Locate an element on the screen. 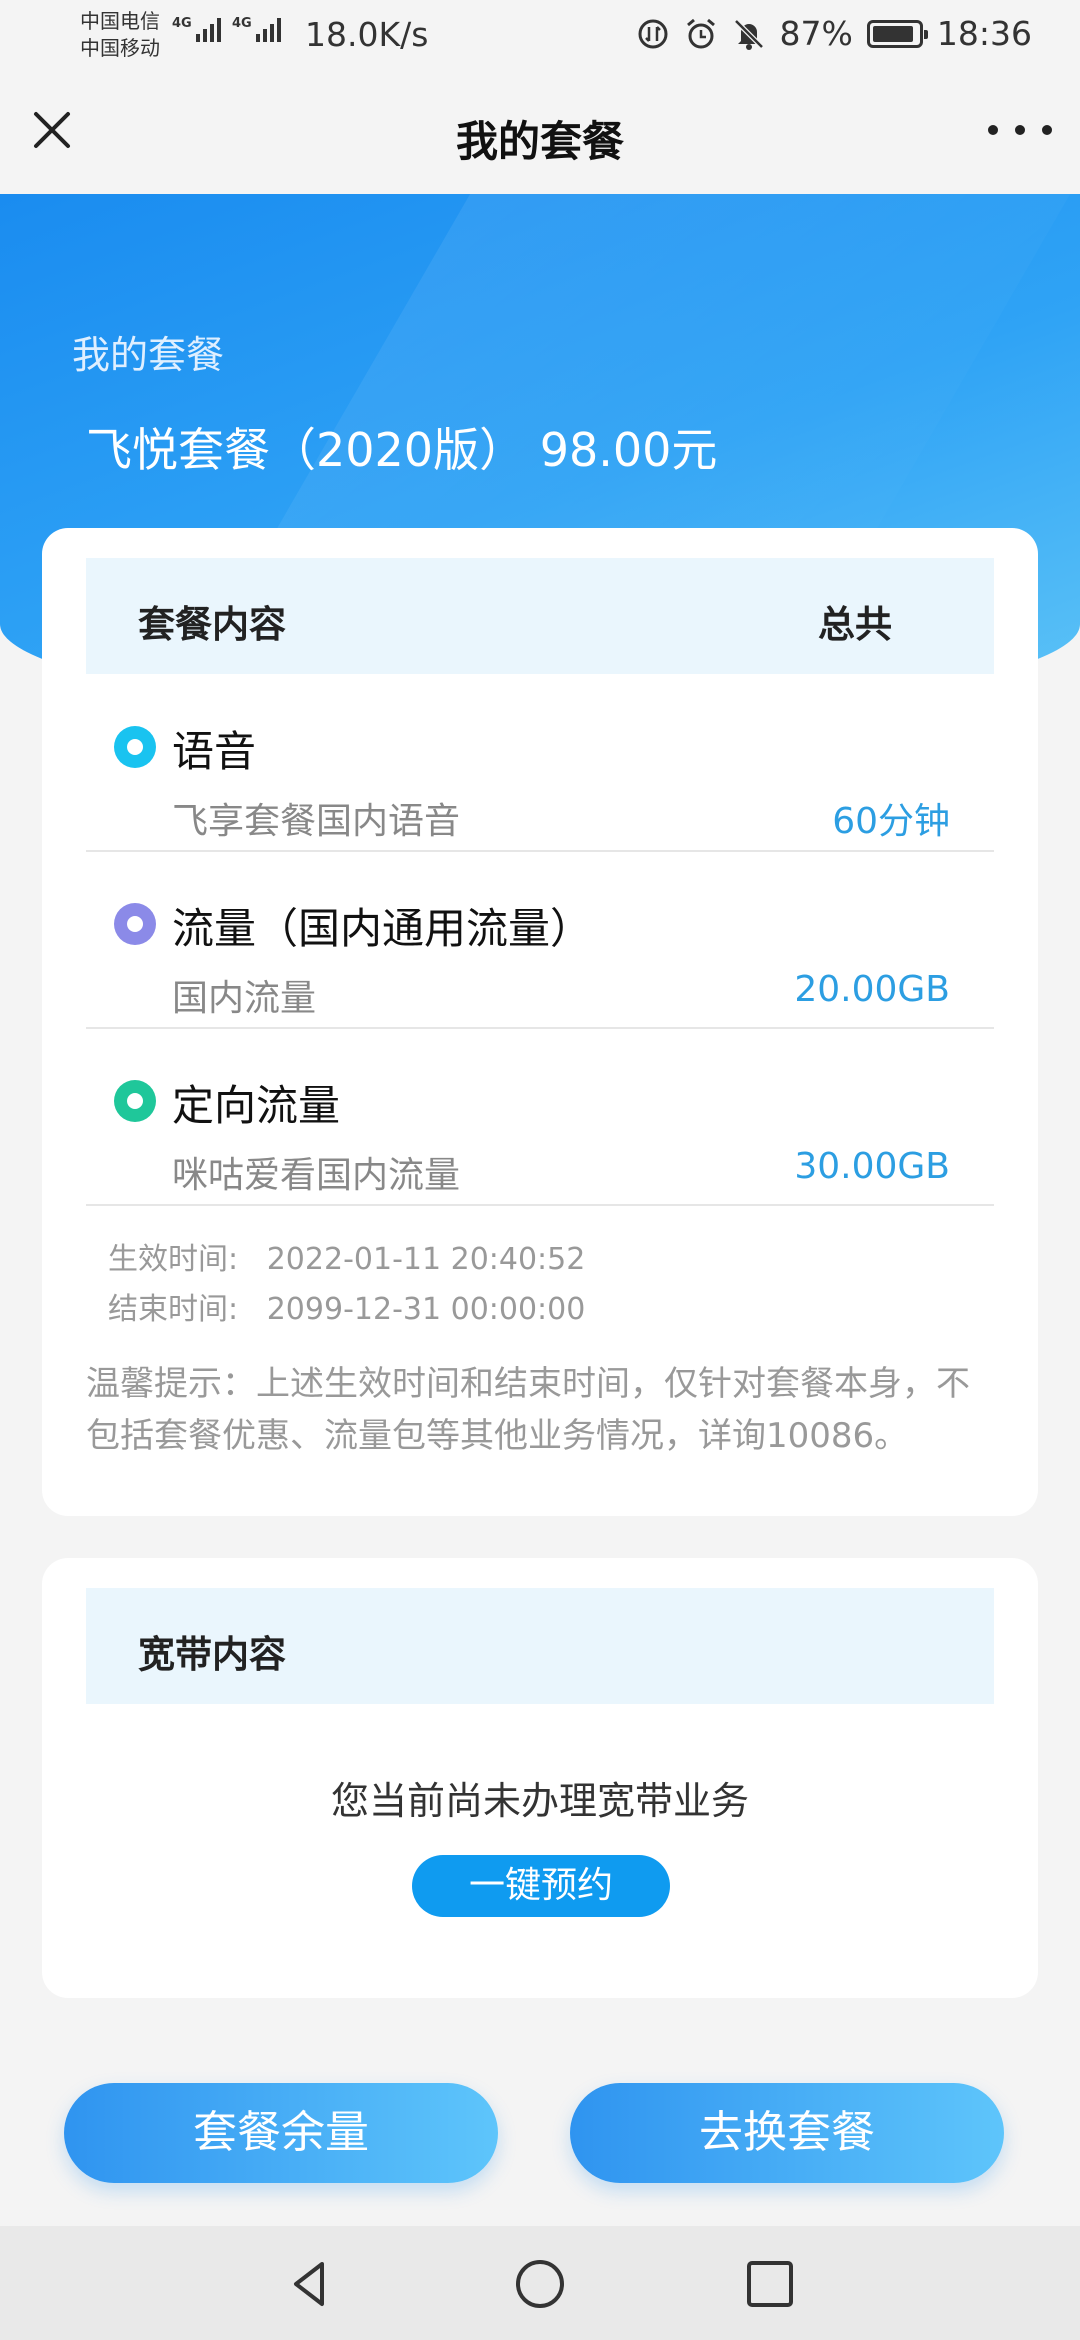 This screenshot has width=1080, height=2340. clock: 18:36 is located at coordinates (984, 33).